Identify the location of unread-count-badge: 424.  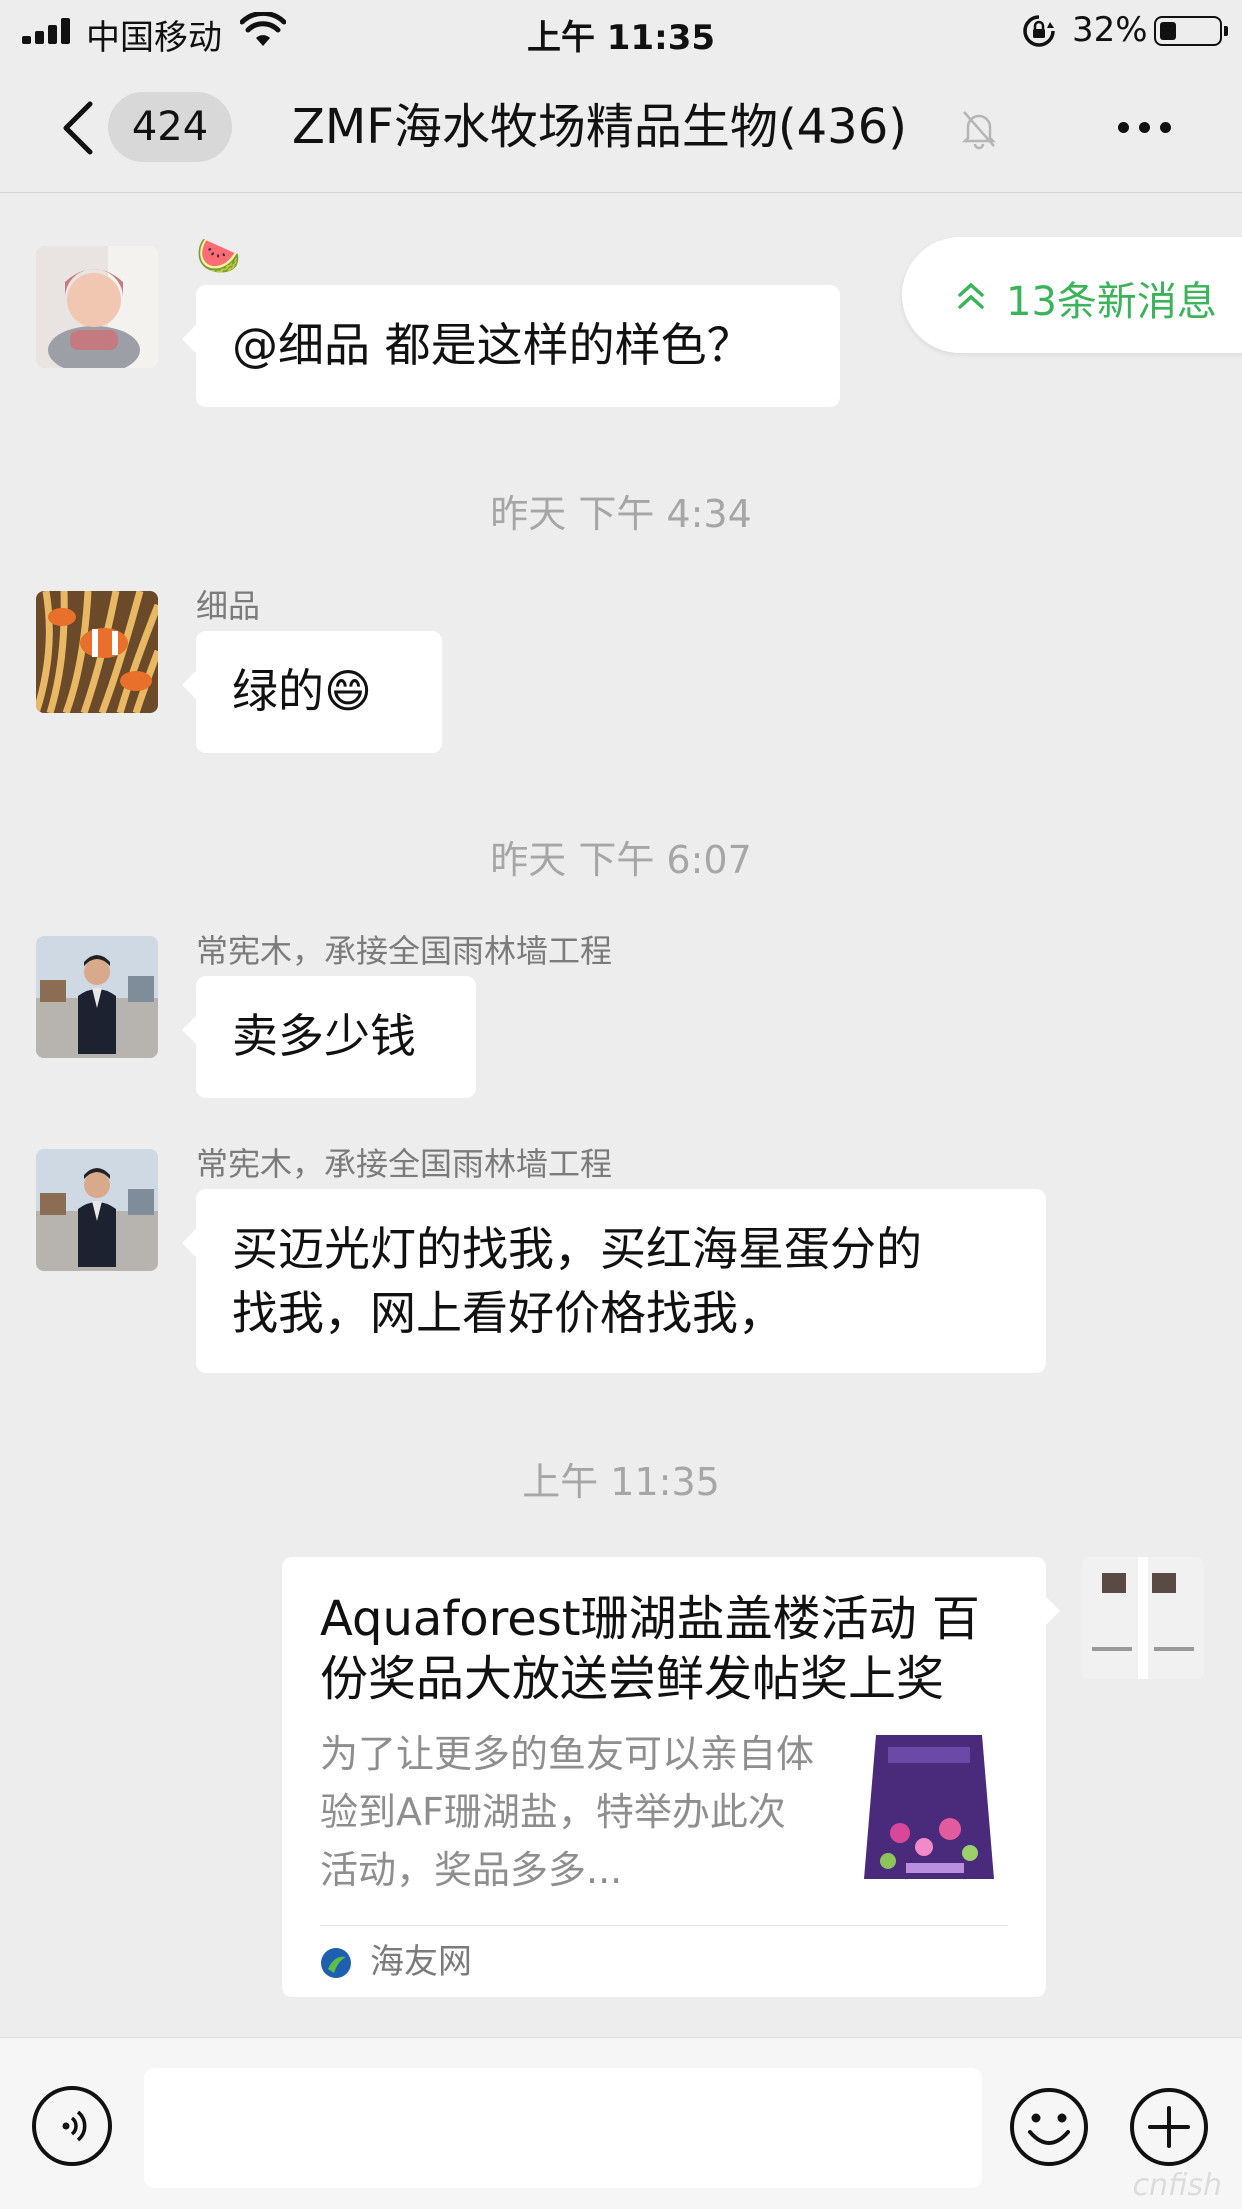
(170, 127).